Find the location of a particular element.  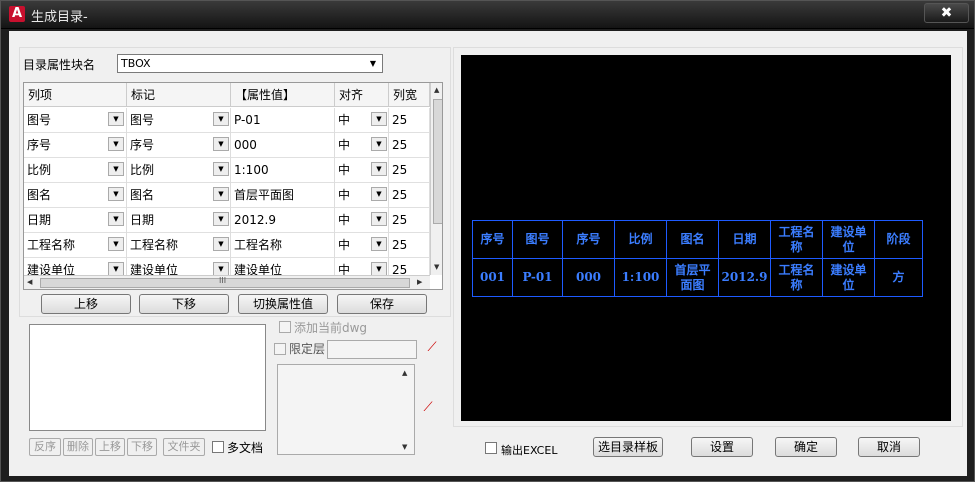

cell-item: 工程名称 ▼ is located at coordinates (75, 245).